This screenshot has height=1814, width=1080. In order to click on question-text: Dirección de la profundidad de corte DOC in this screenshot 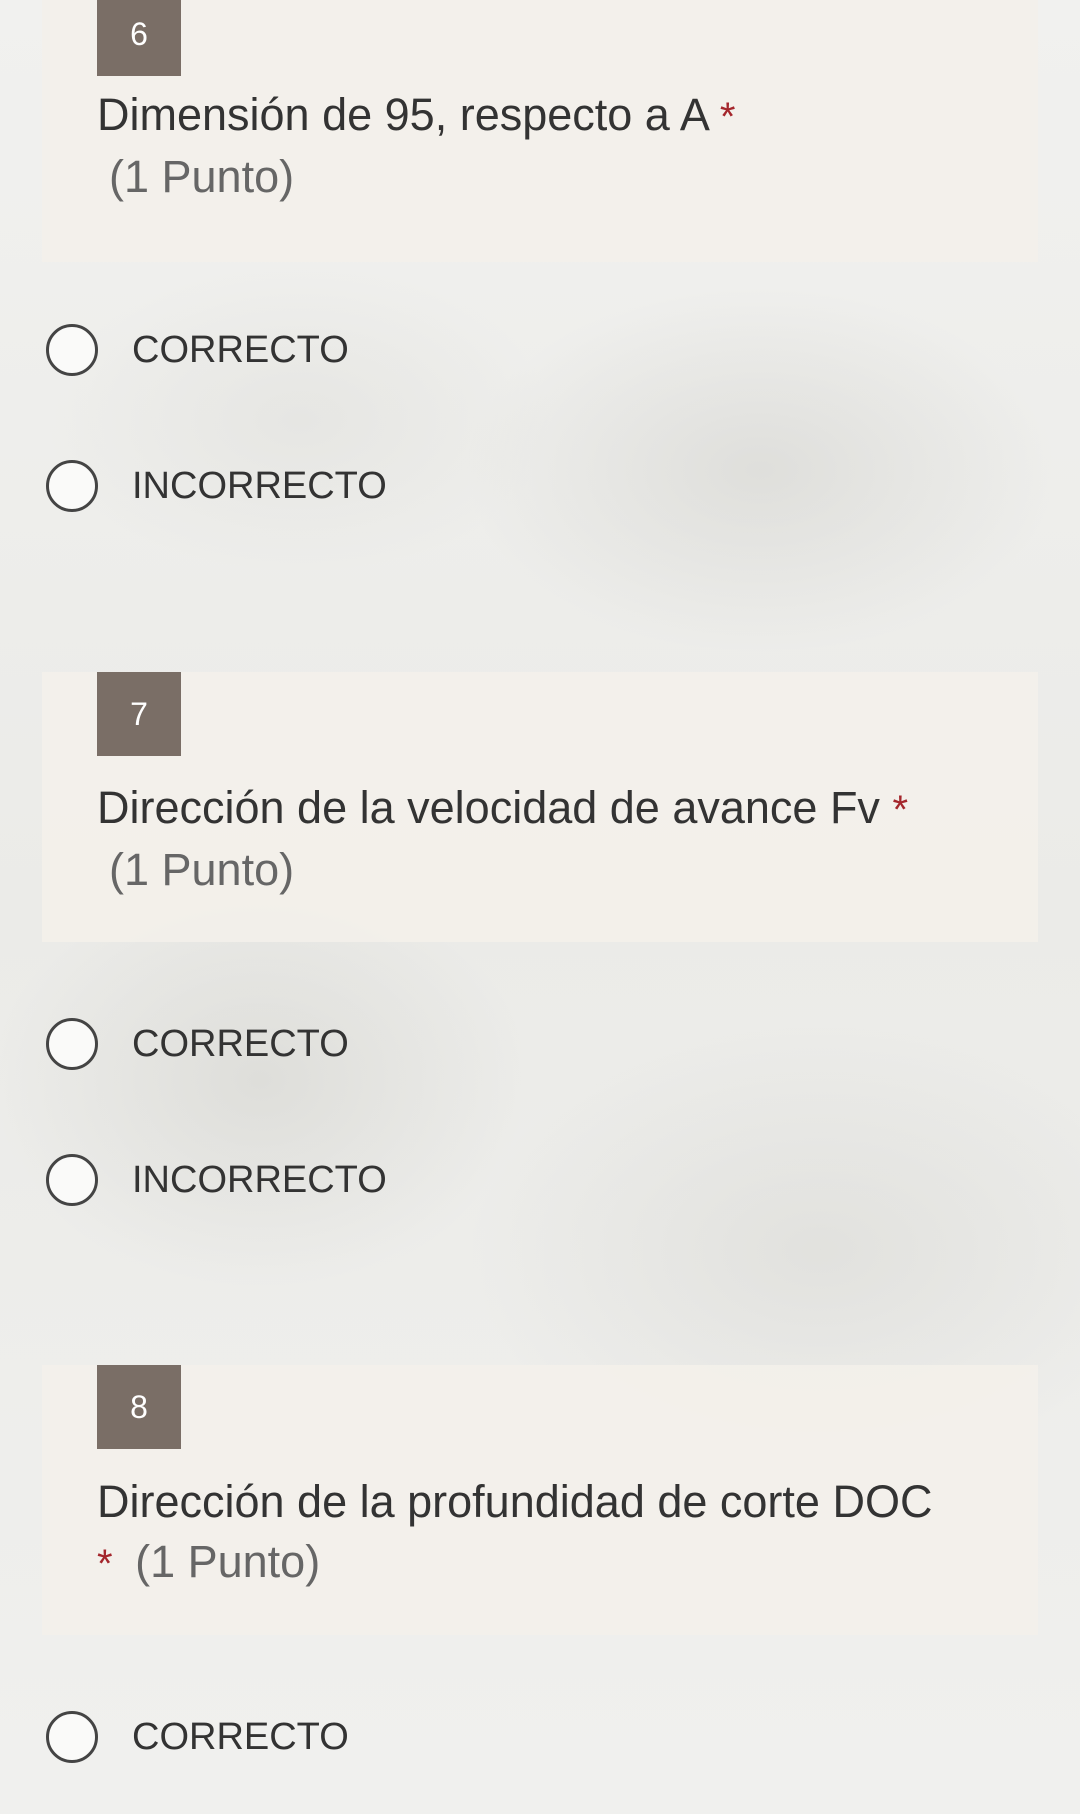, I will do `click(515, 1501)`.